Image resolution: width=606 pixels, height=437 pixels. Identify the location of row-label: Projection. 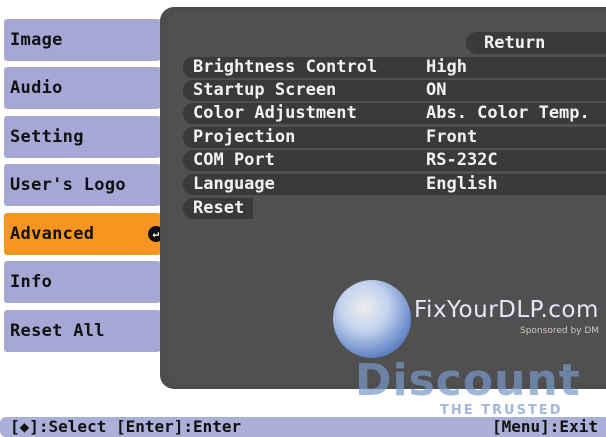
(244, 137).